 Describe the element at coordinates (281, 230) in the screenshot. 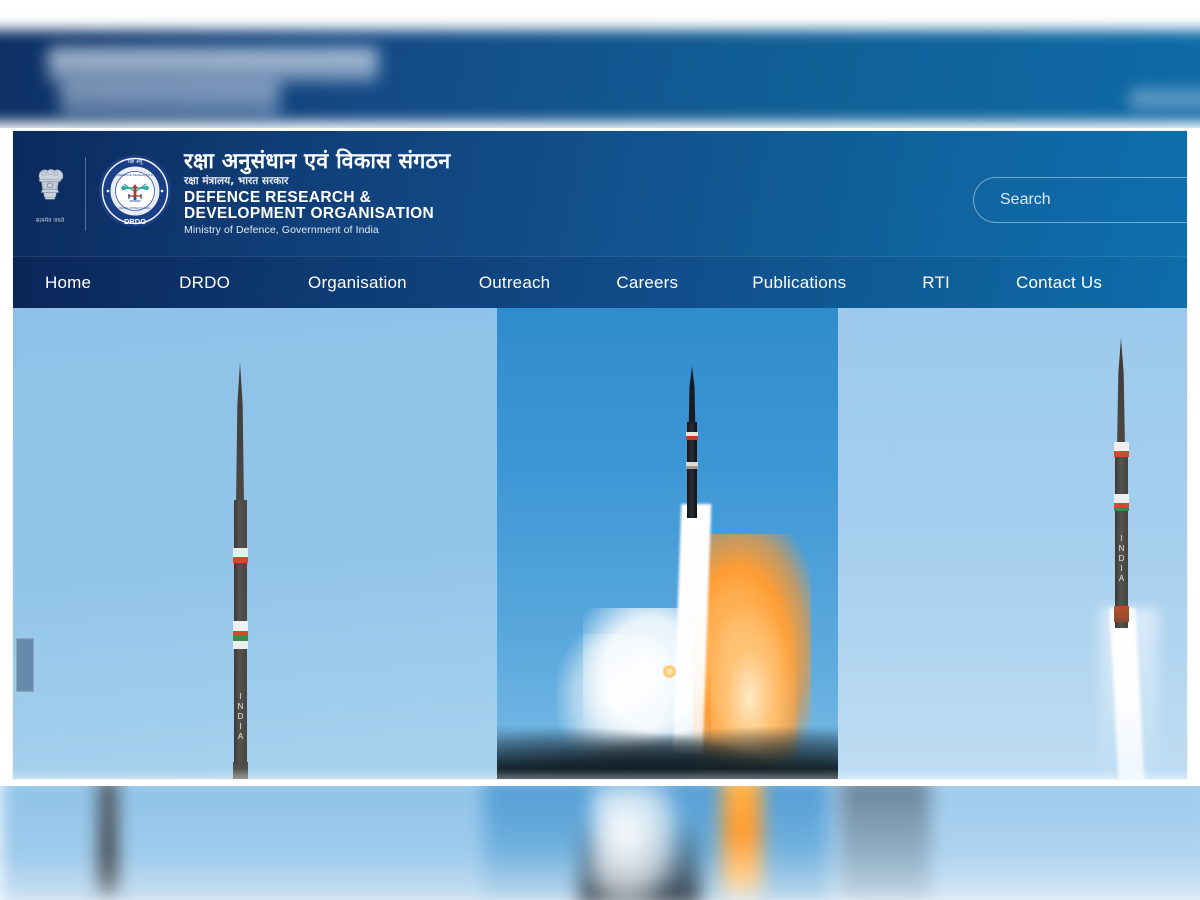

I see `ministry-line: Ministry of Defence, Government of India` at that location.